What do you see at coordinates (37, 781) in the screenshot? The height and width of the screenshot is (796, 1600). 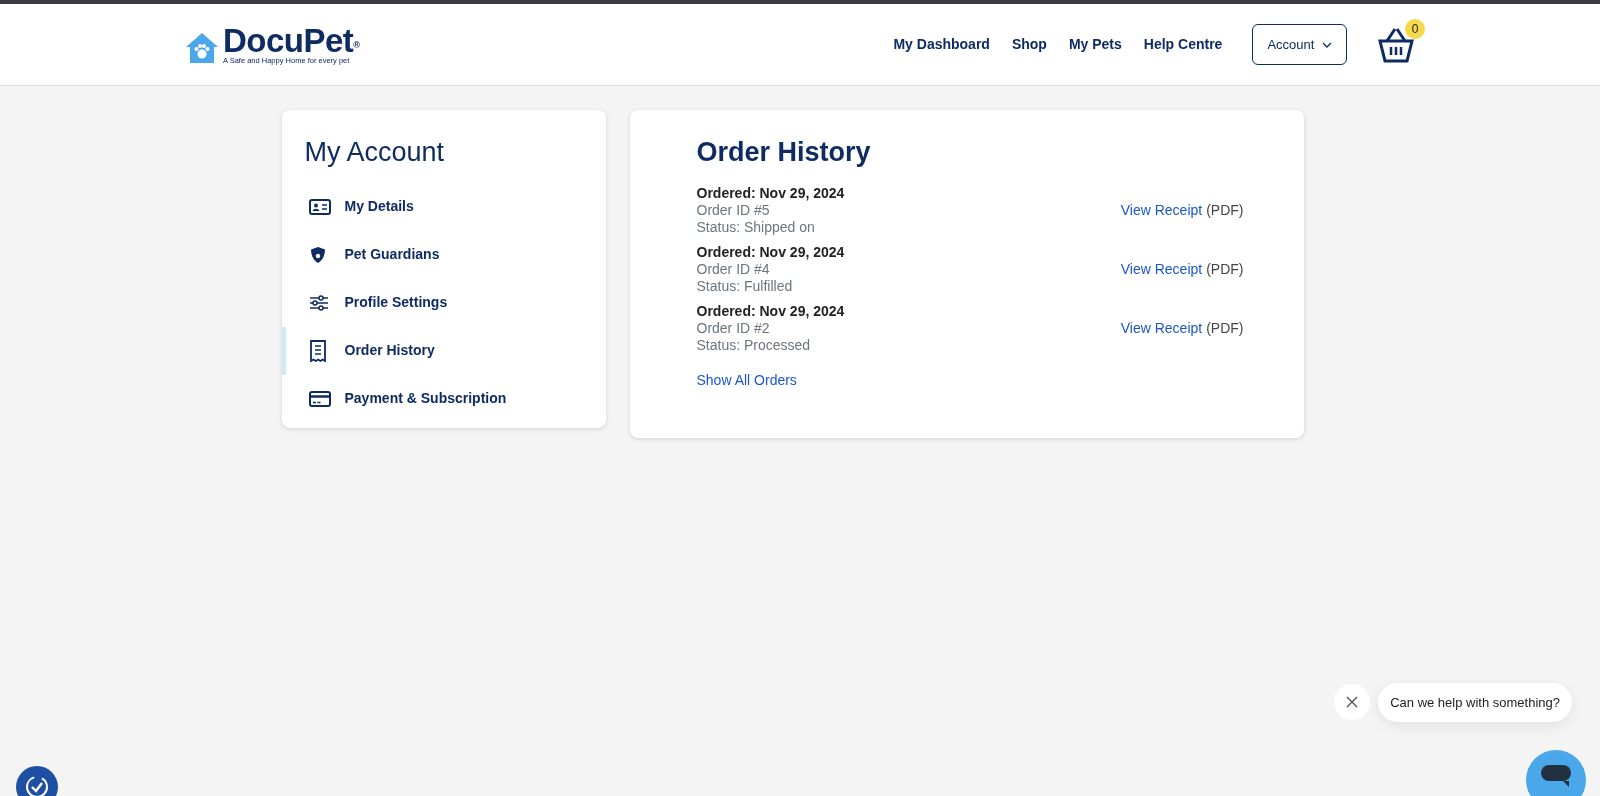 I see `accessibility-button` at bounding box center [37, 781].